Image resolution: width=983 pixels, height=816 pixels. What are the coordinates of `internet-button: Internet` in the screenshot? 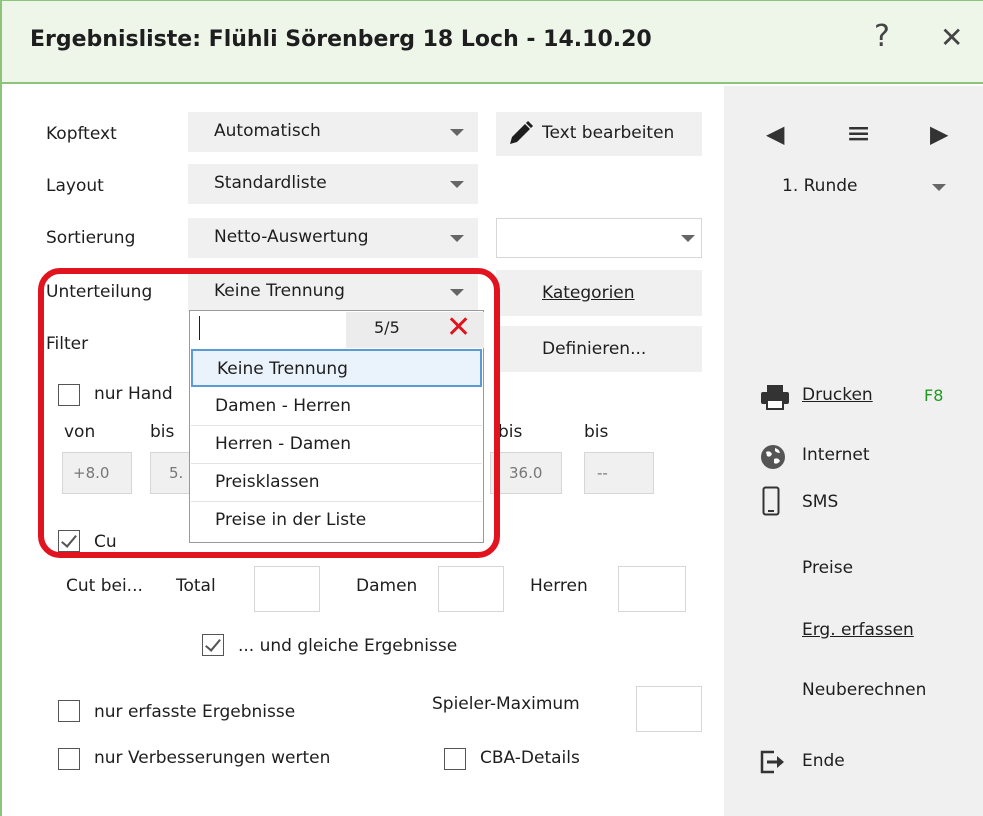 It's located at (860, 458).